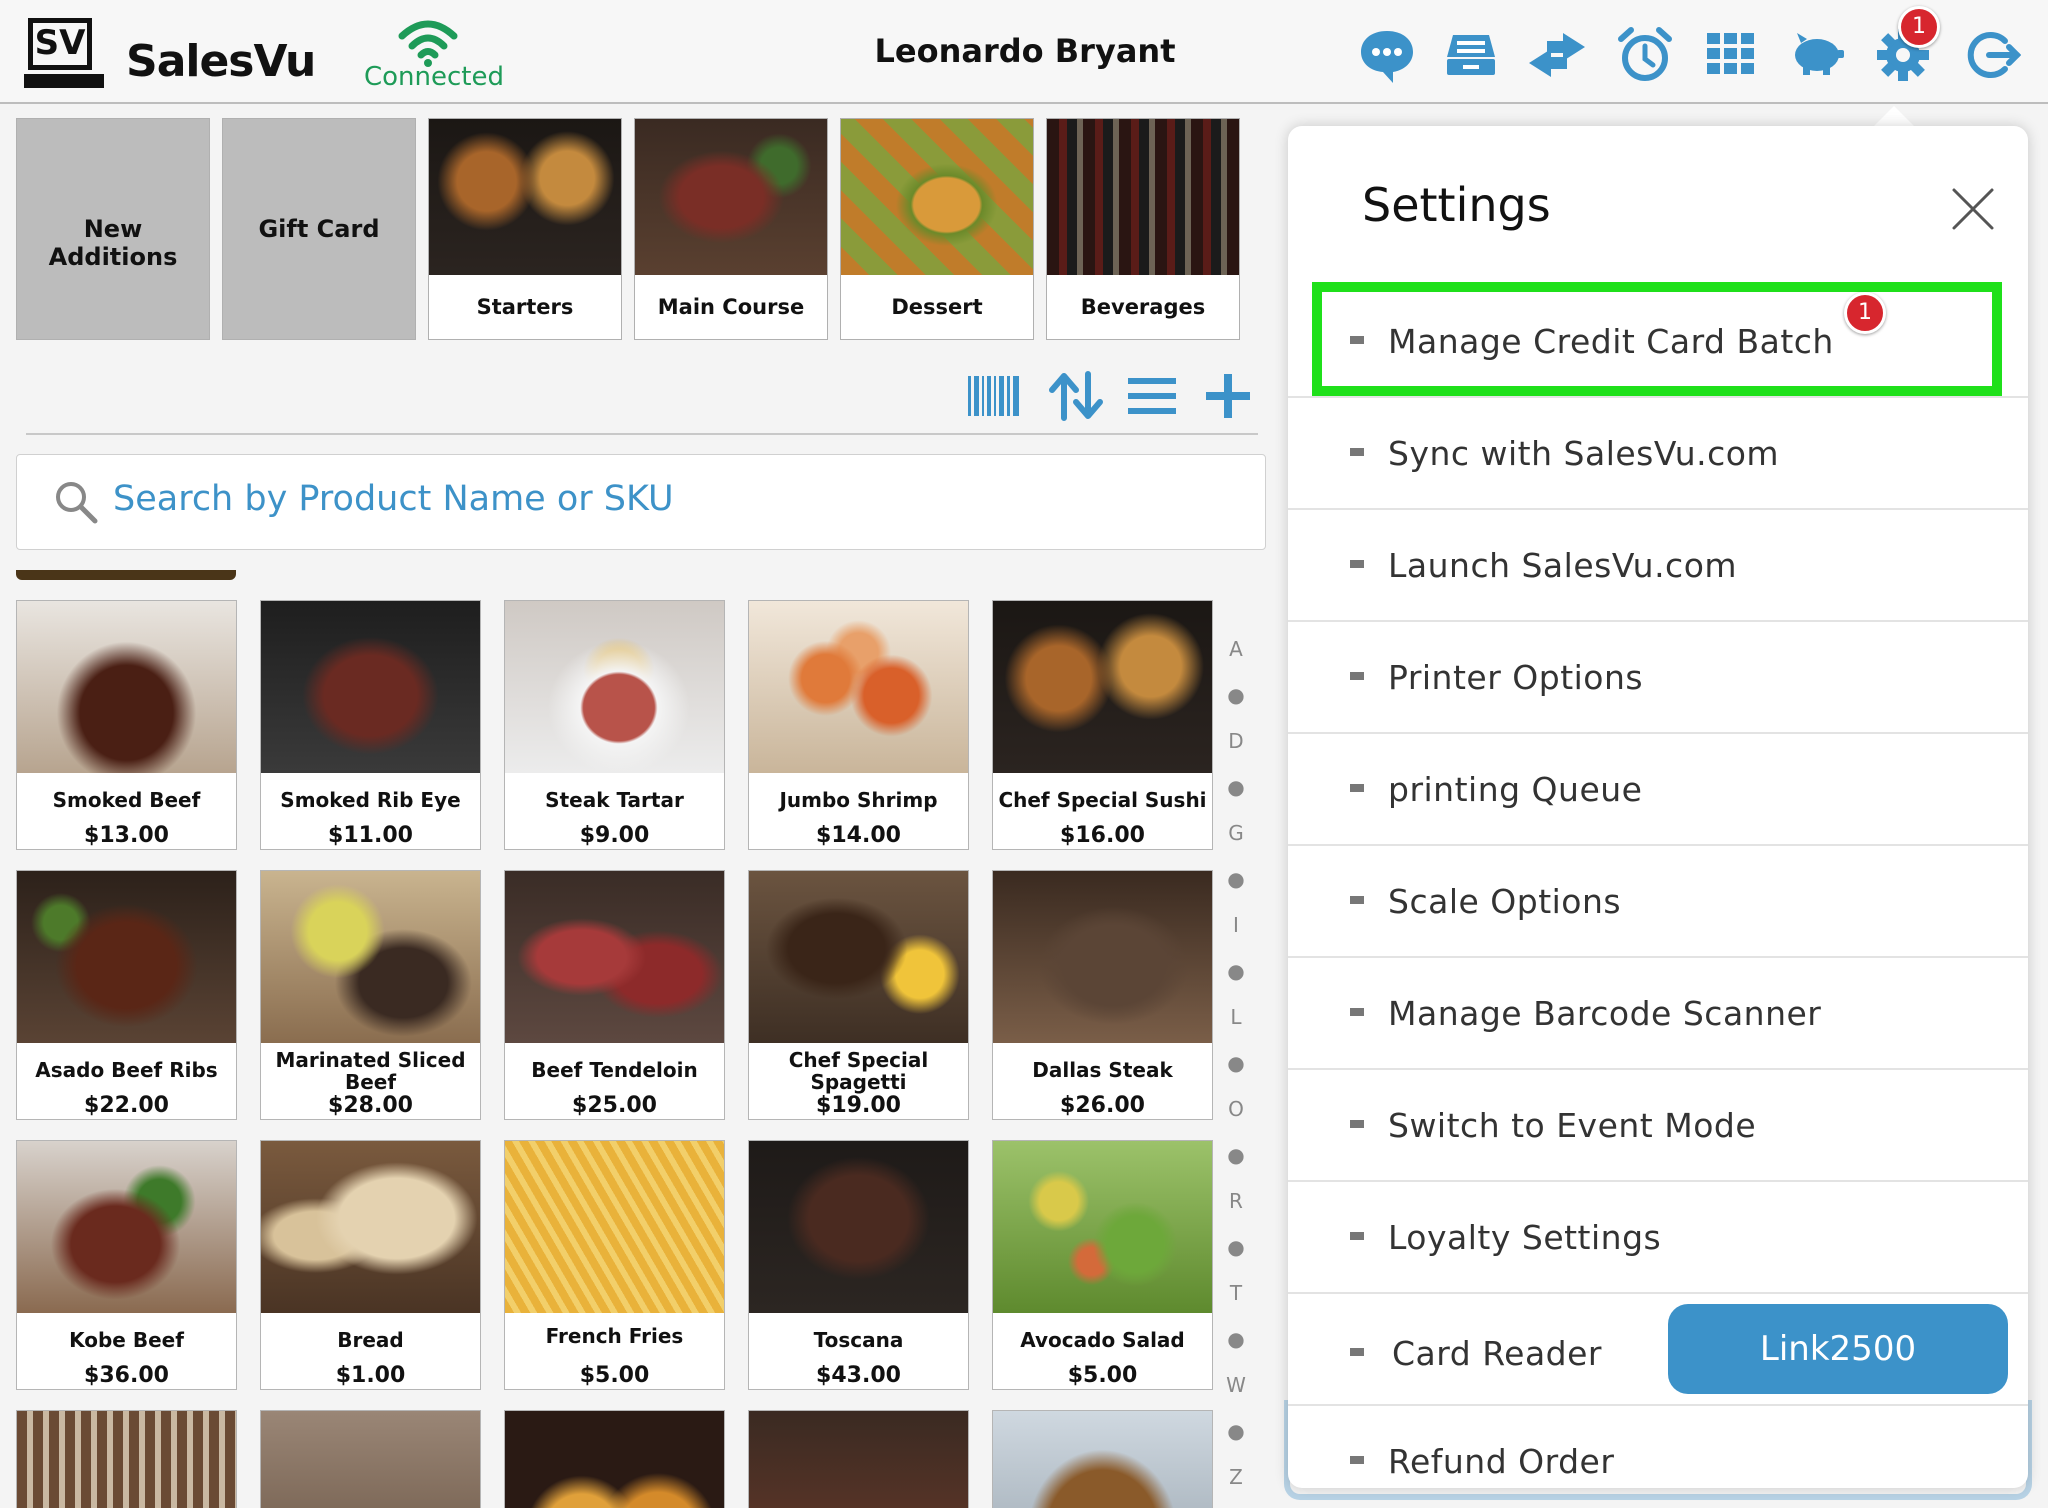 The width and height of the screenshot is (2048, 1508). I want to click on index-letter: G, so click(1236, 833).